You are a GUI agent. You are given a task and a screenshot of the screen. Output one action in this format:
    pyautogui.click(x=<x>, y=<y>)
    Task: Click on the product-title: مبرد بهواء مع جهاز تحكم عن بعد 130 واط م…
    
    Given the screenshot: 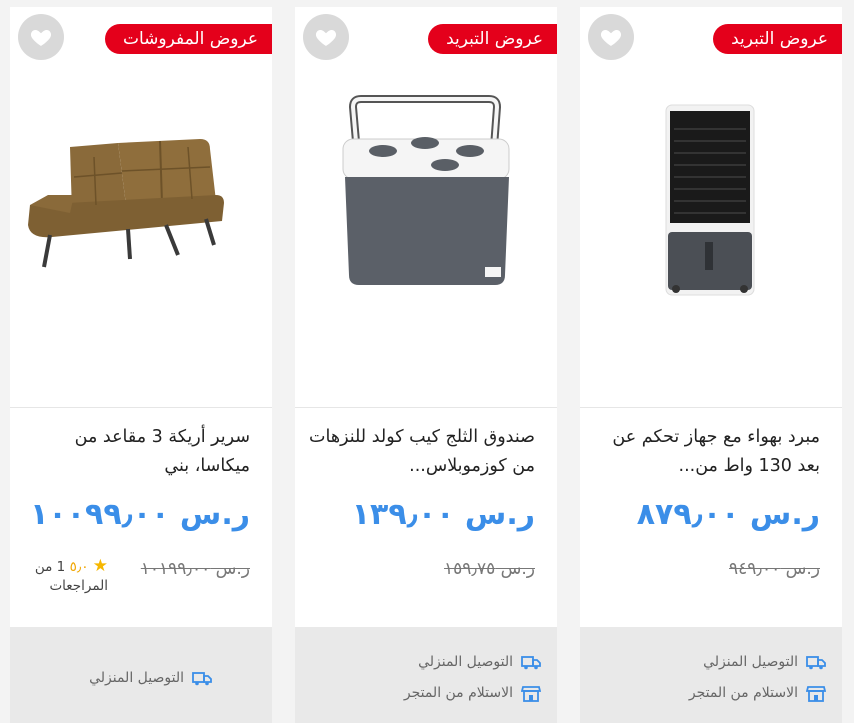 What is the action you would take?
    pyautogui.click(x=704, y=452)
    